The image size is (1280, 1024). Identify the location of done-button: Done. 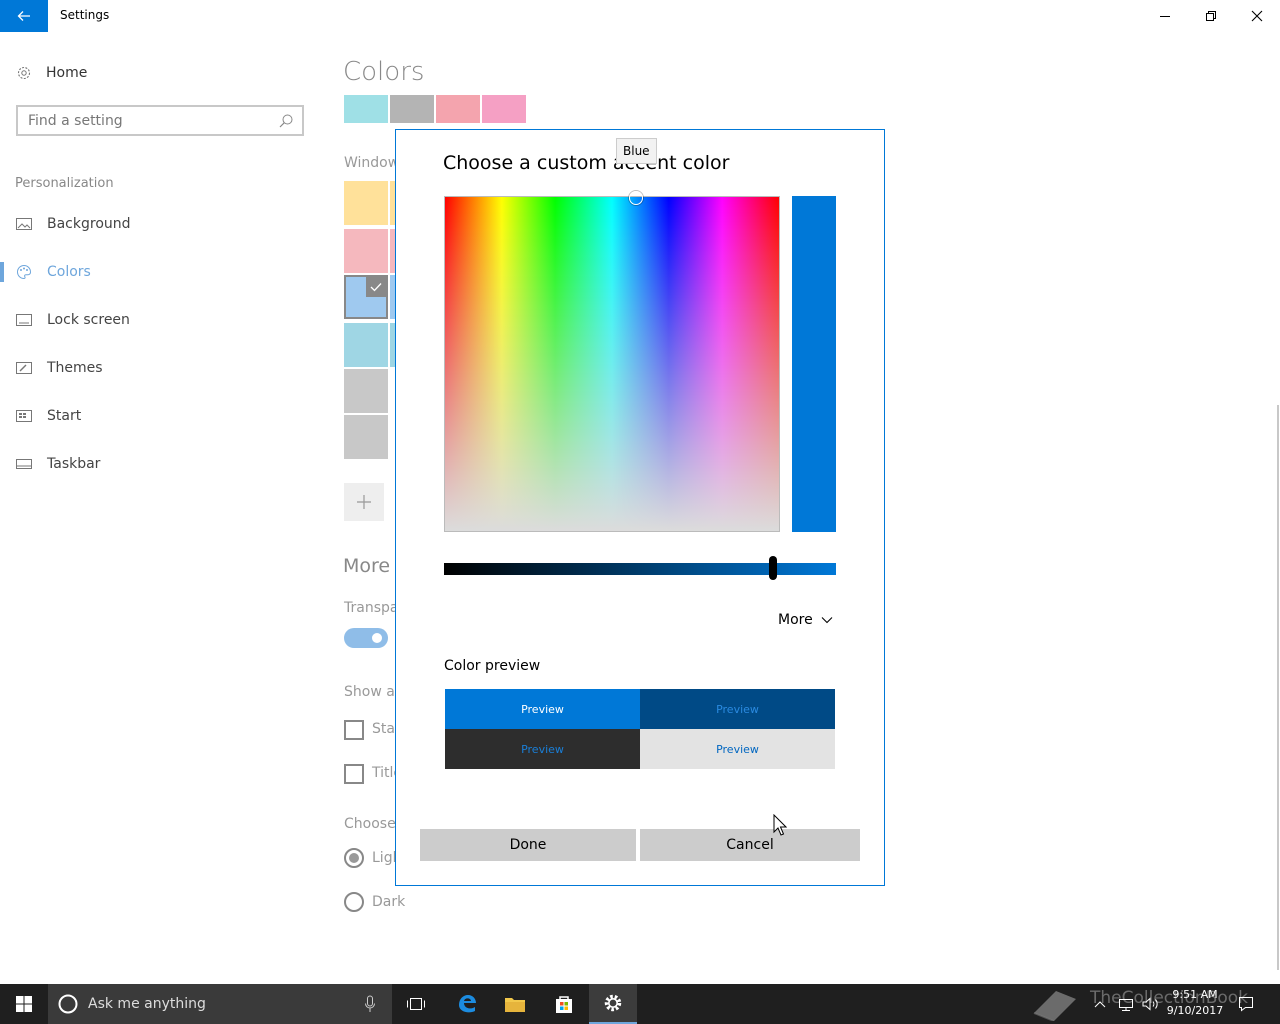
(528, 845).